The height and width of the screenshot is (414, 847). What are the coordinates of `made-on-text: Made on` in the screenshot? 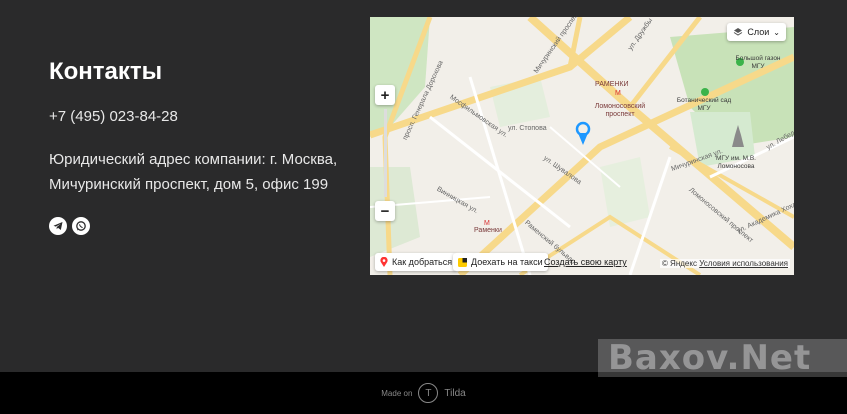 It's located at (397, 393).